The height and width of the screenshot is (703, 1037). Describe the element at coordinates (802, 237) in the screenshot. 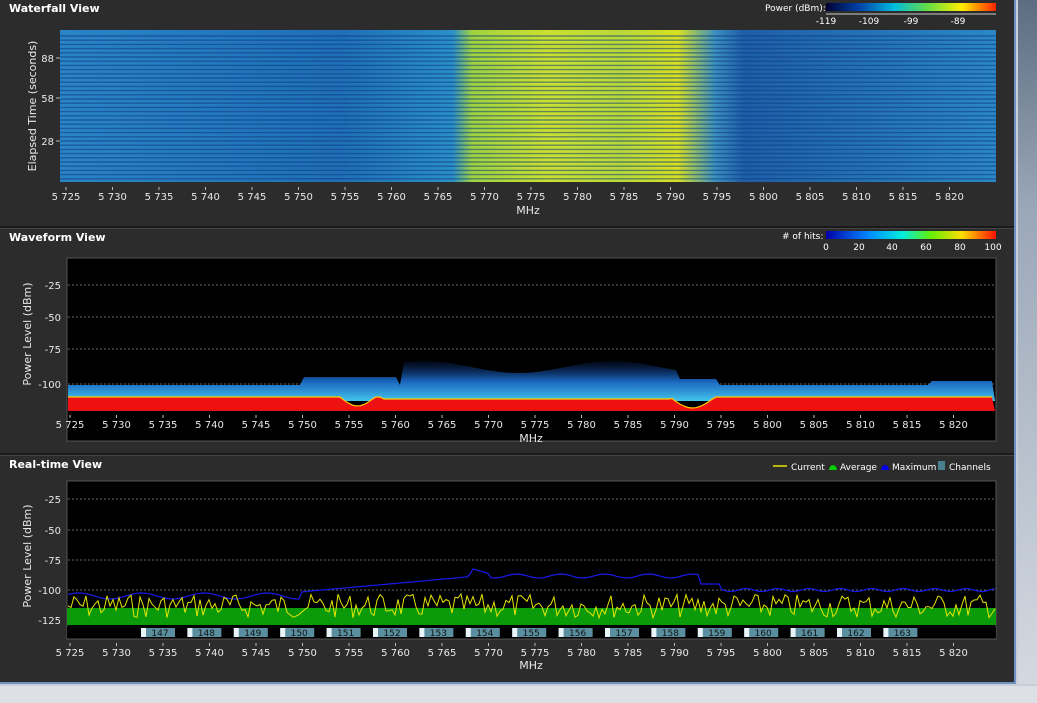

I see `hits-legend-label: # of hits:` at that location.